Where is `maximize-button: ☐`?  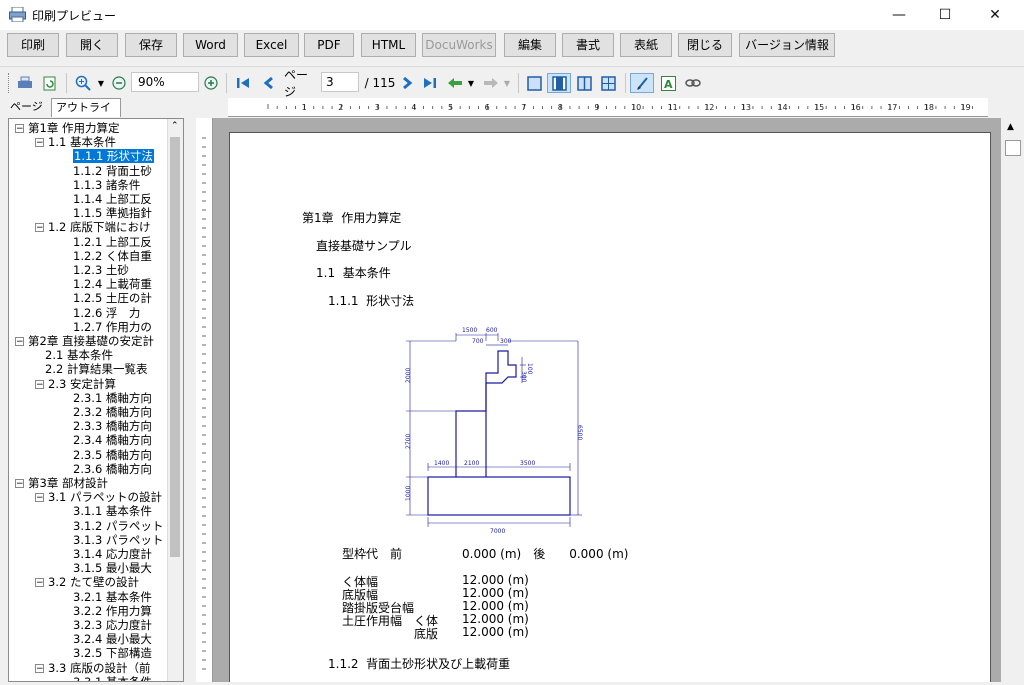 maximize-button: ☐ is located at coordinates (945, 15).